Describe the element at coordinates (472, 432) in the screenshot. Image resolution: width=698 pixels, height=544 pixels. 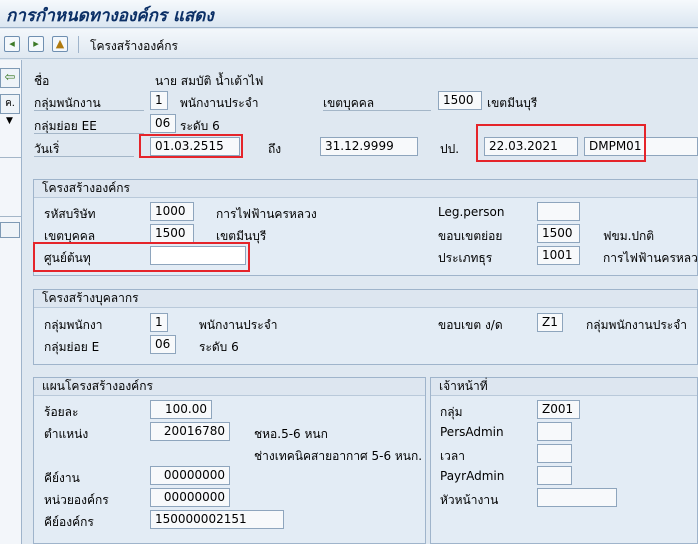
I see `pers-admin-label: PersAdmin` at that location.